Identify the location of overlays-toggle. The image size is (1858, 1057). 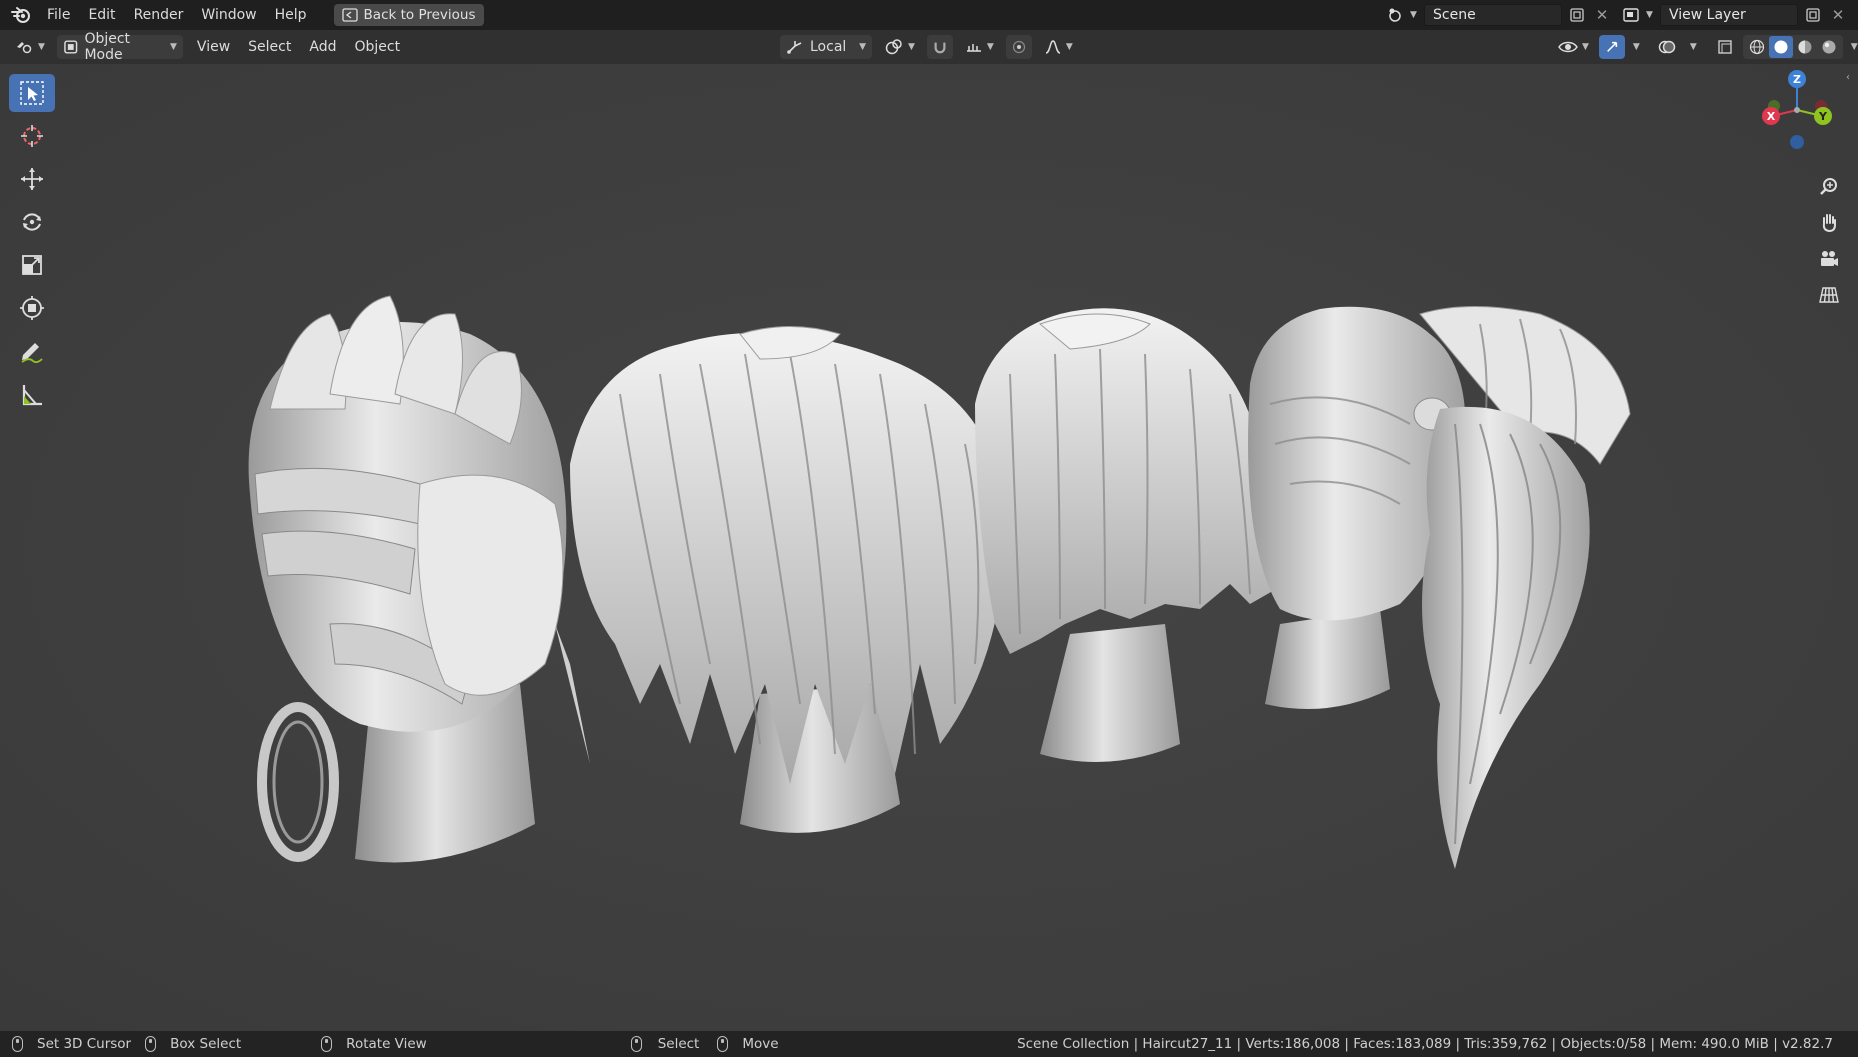
(1667, 47).